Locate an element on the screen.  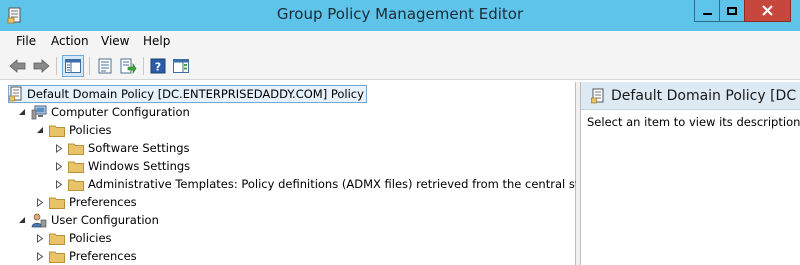
back-icon is located at coordinates (17, 66).